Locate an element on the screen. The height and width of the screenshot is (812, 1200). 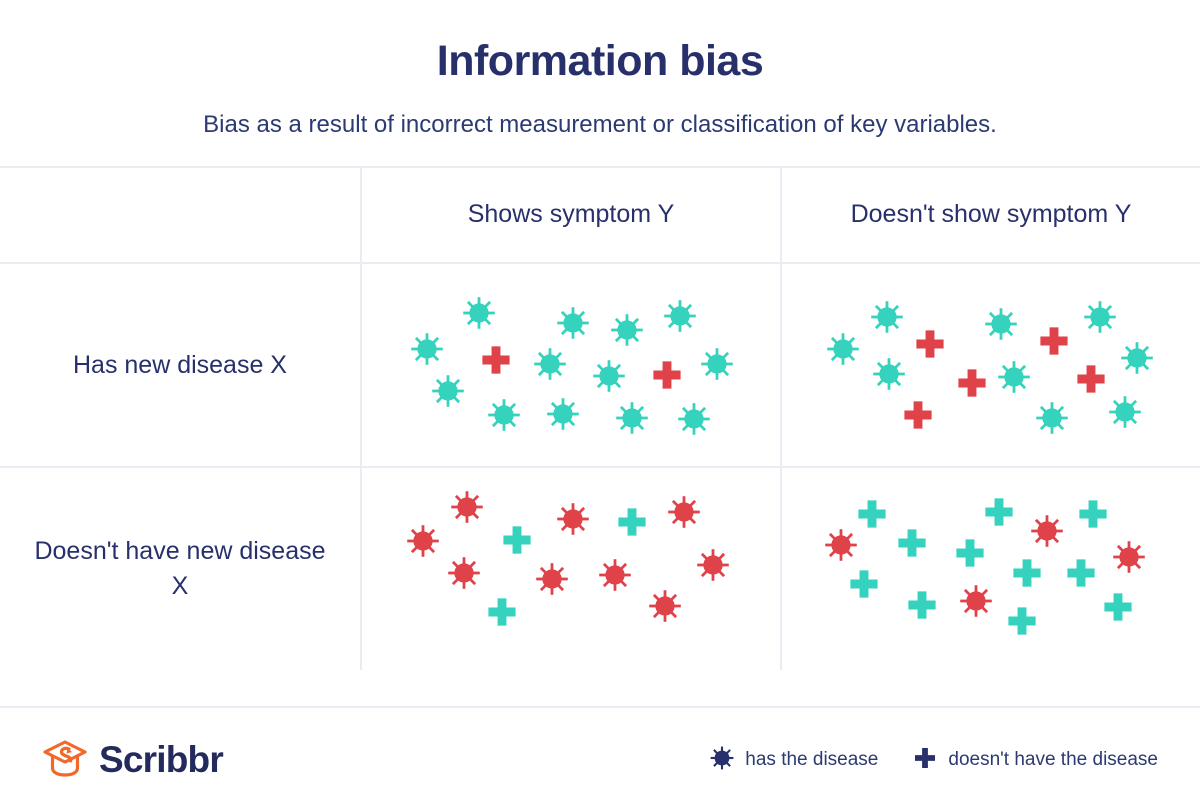
legend-label: has the disease is located at coordinates (812, 759).